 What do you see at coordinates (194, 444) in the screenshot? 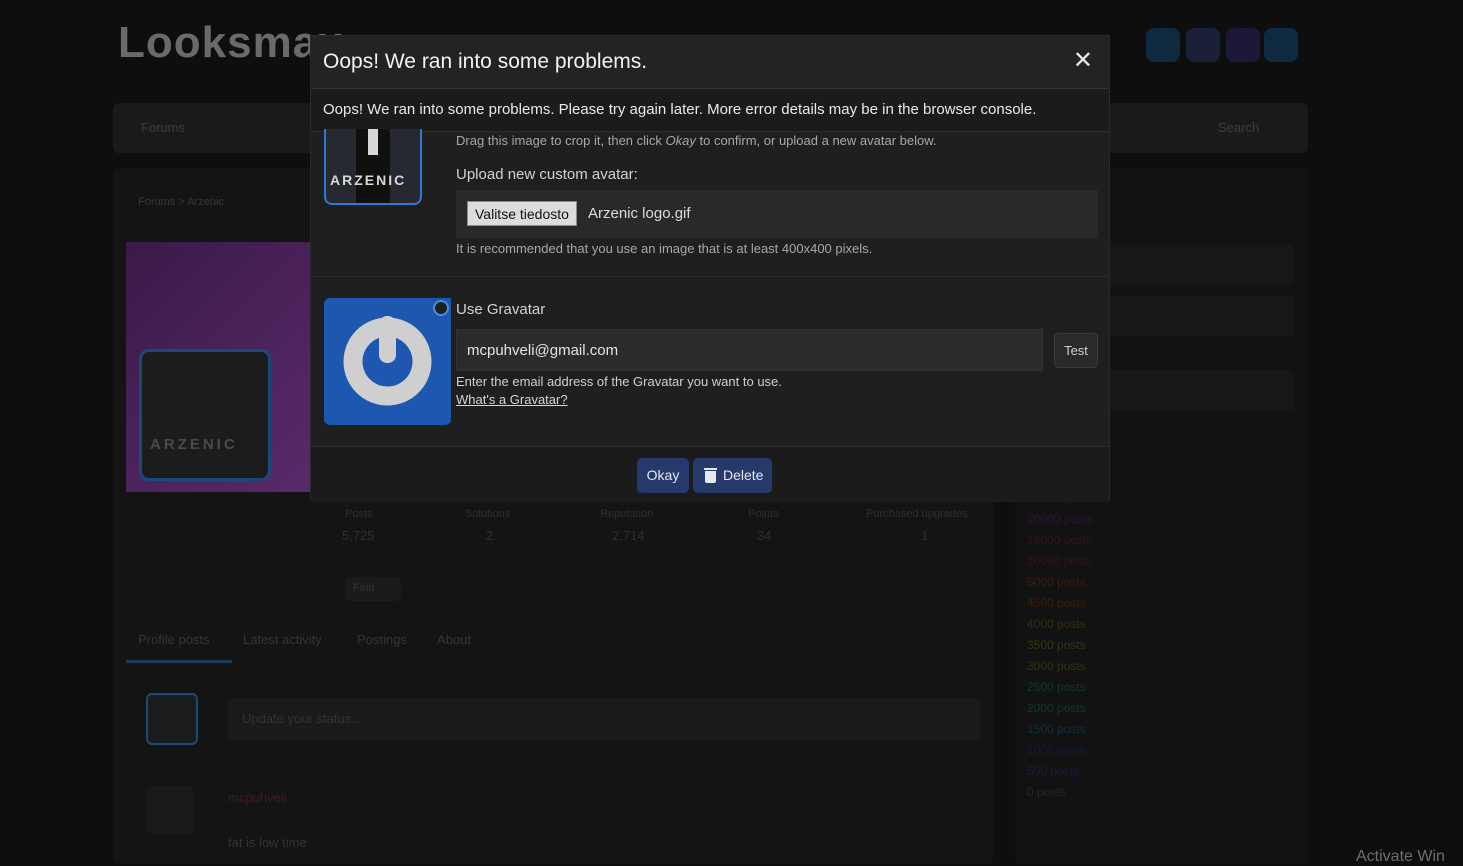
I see `profile-avatar-text: ARZENIC` at bounding box center [194, 444].